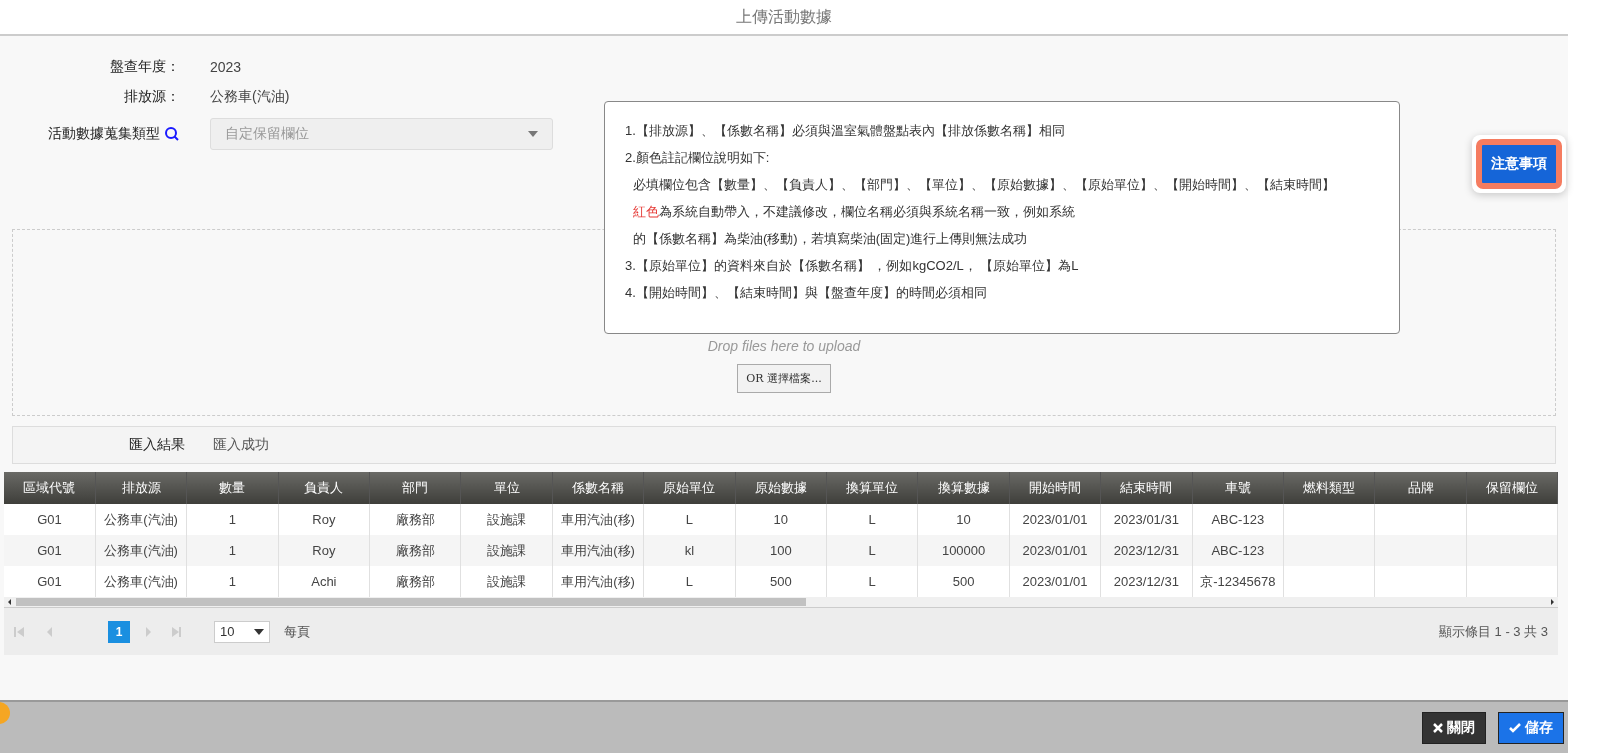  What do you see at coordinates (1238, 581) in the screenshot?
I see `table-cell: 京-12345678` at bounding box center [1238, 581].